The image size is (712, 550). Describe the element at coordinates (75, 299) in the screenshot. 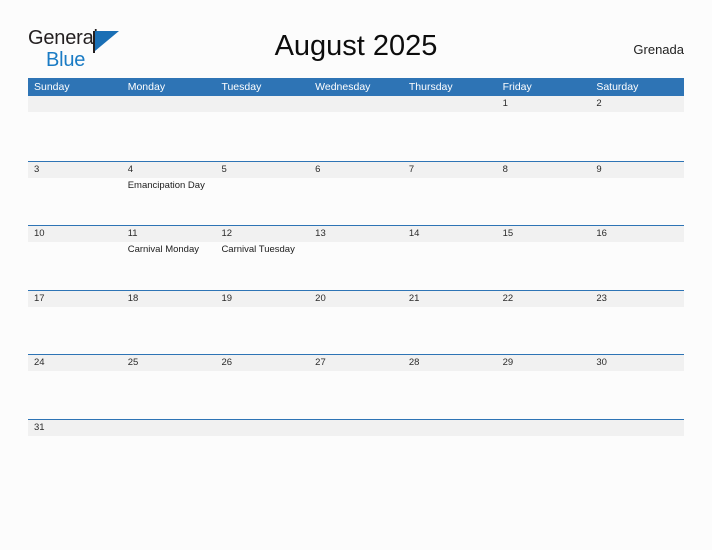

I see `day-number: 17` at that location.